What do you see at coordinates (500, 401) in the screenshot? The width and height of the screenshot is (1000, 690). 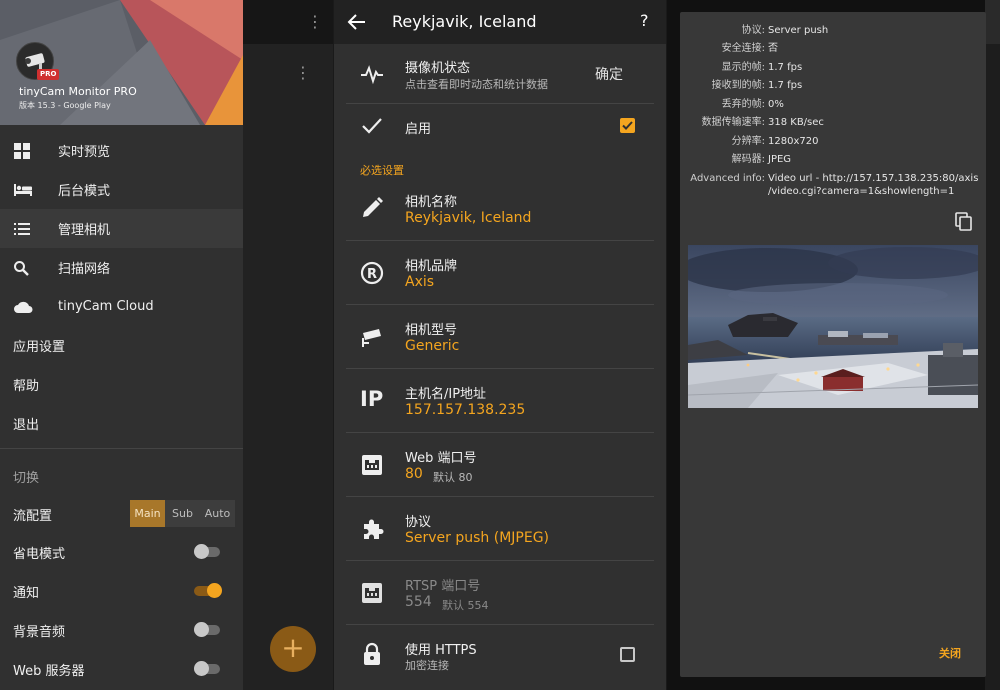 I see `hostname-row: IP 主机名/IP地址 157.157.138.235` at bounding box center [500, 401].